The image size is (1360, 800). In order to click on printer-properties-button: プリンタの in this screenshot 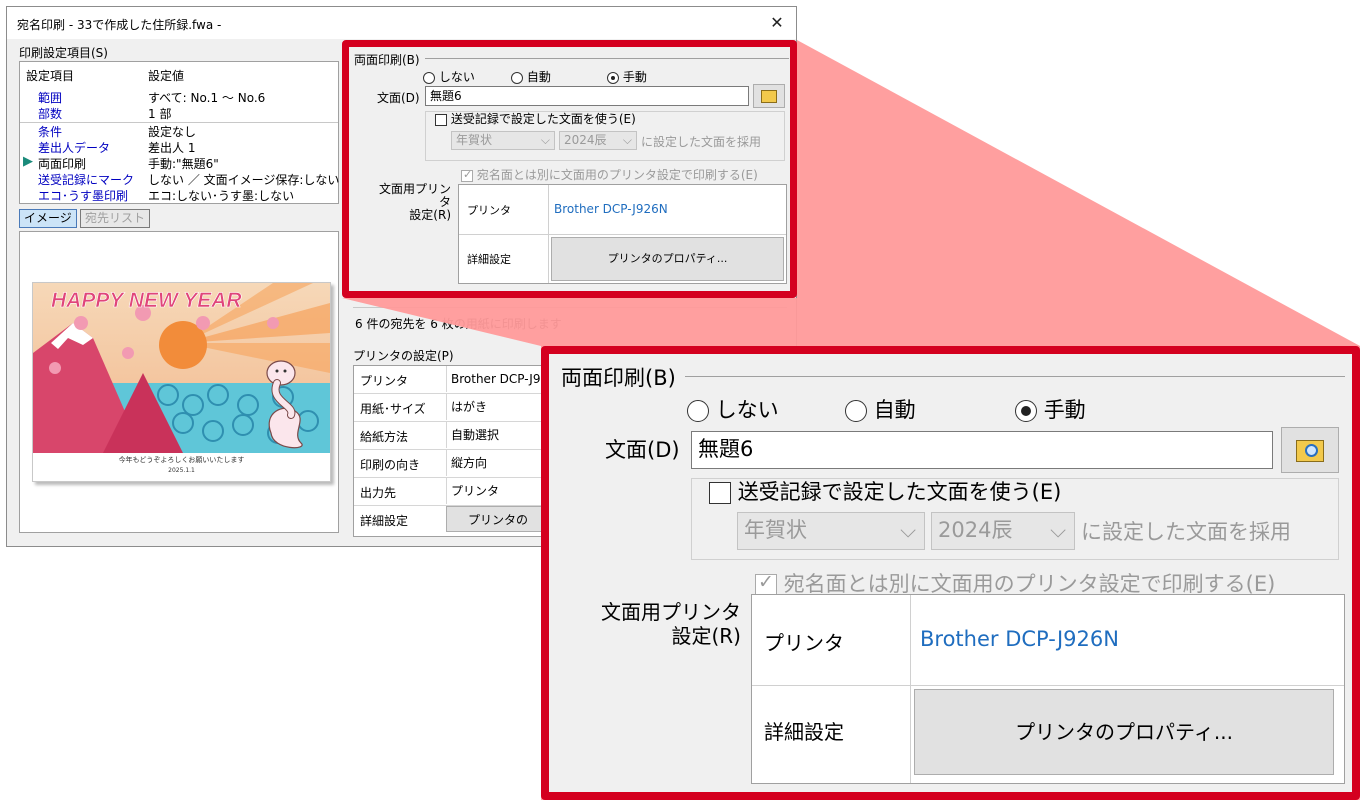, I will do `click(498, 519)`.